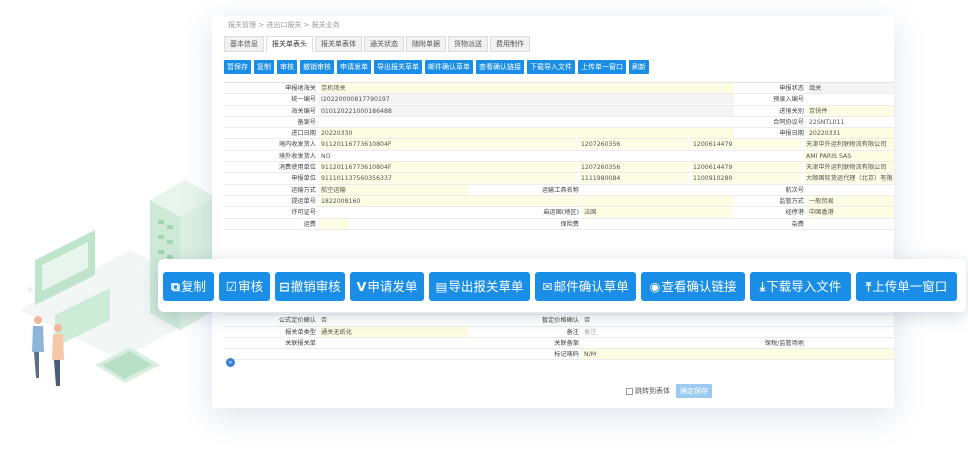 Image resolution: width=968 pixels, height=466 pixels. What do you see at coordinates (334, 223) in the screenshot?
I see `freight-field` at bounding box center [334, 223].